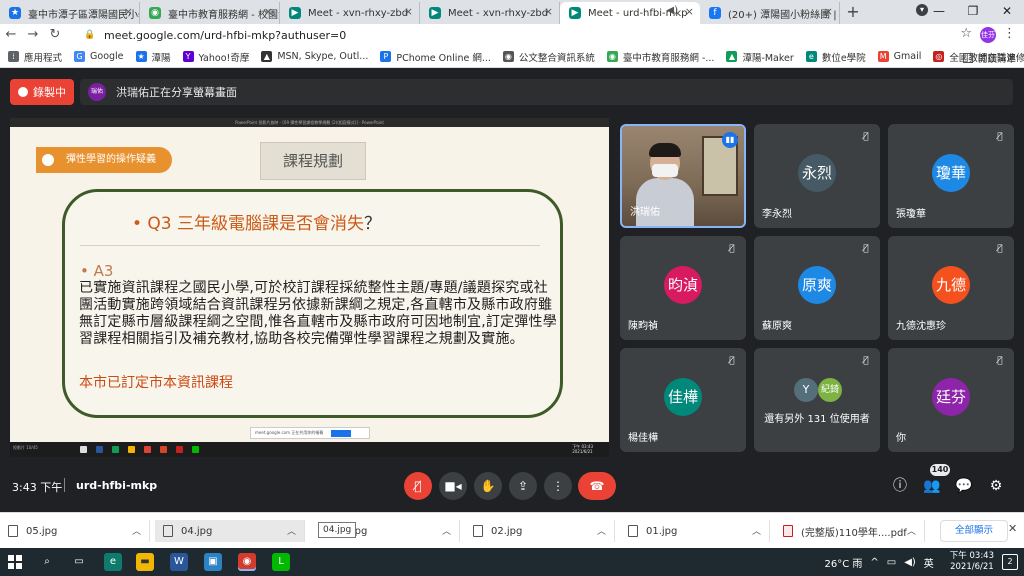  Describe the element at coordinates (770, 13) in the screenshot. I see `tab-facebook: f (20+) 潭陽國小粉絲團 | Fac ×` at that location.